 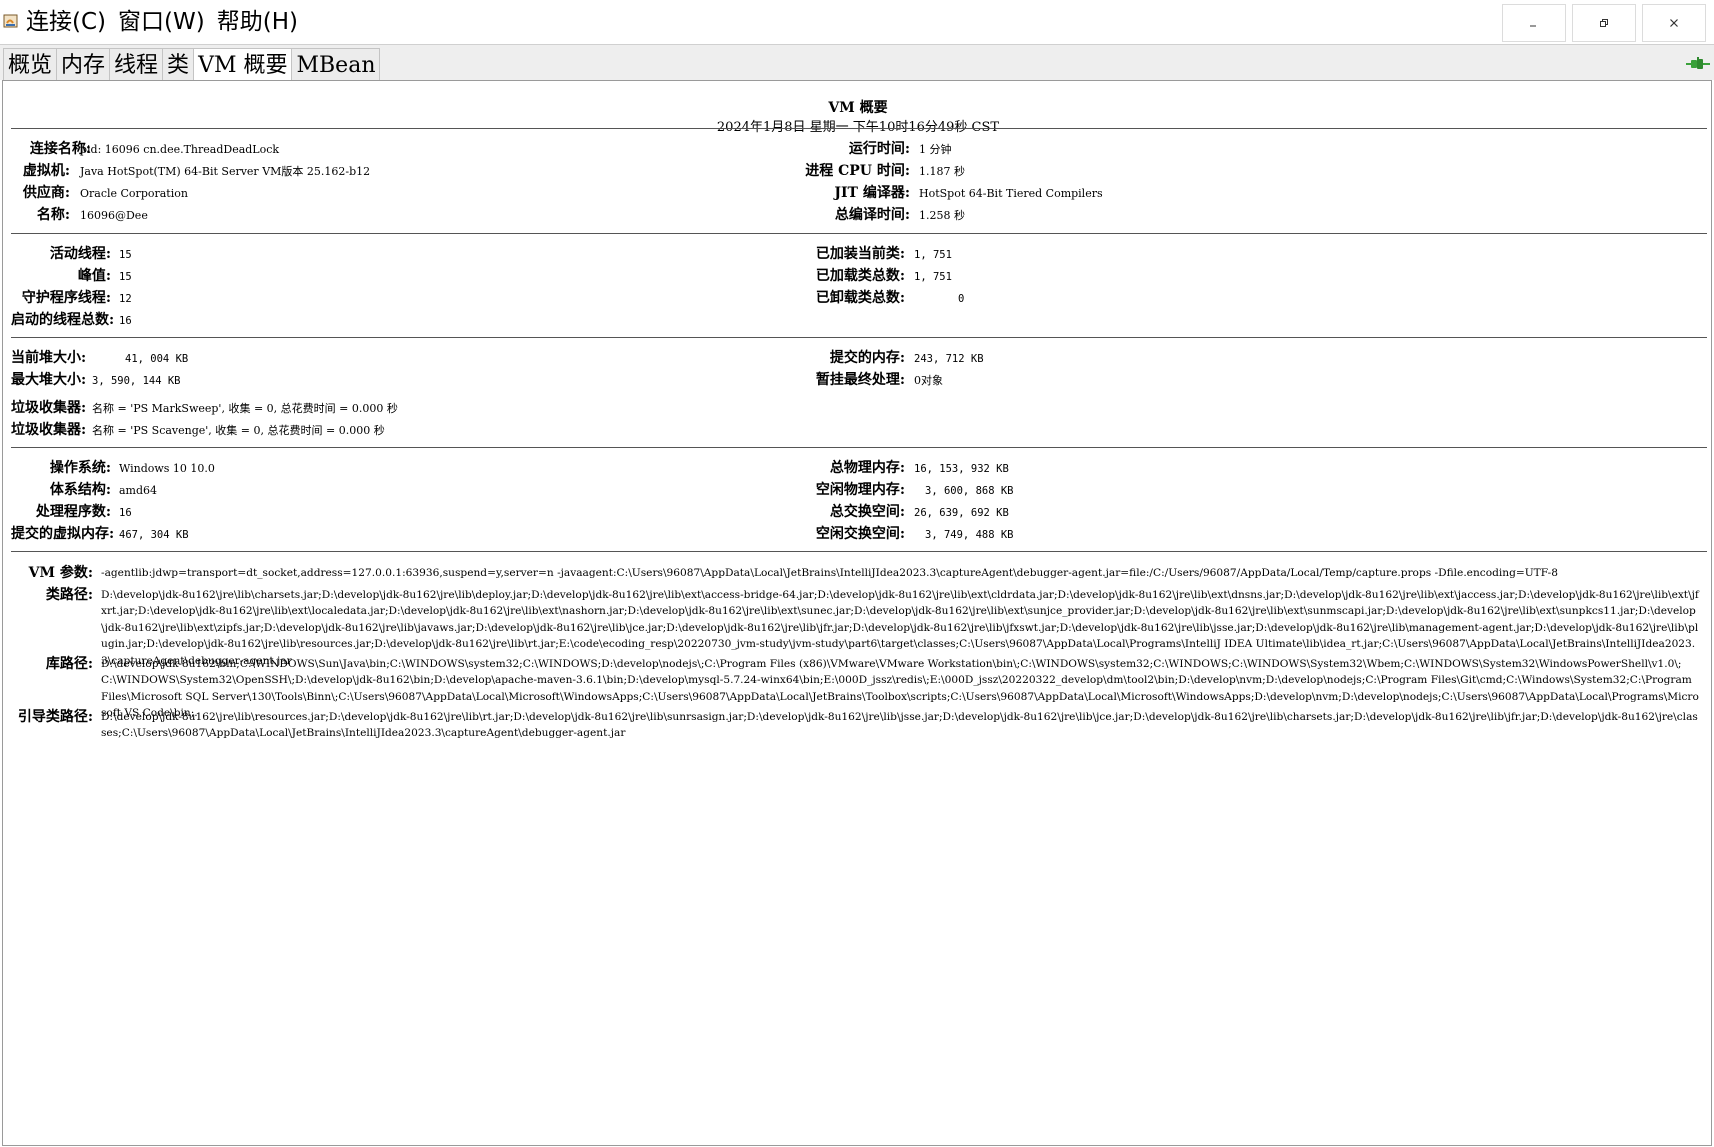 What do you see at coordinates (961, 513) in the screenshot?
I see `total-swap-value: 26, 639, 692 KB` at bounding box center [961, 513].